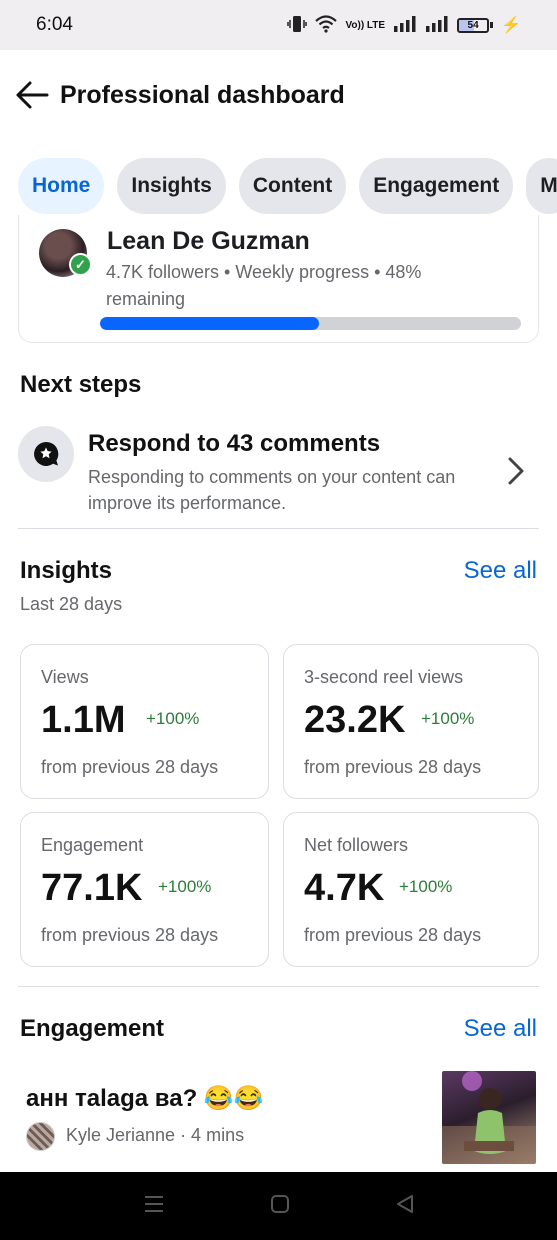 The width and height of the screenshot is (557, 1240). What do you see at coordinates (436, 186) in the screenshot?
I see `tab-engagement: Engagement` at bounding box center [436, 186].